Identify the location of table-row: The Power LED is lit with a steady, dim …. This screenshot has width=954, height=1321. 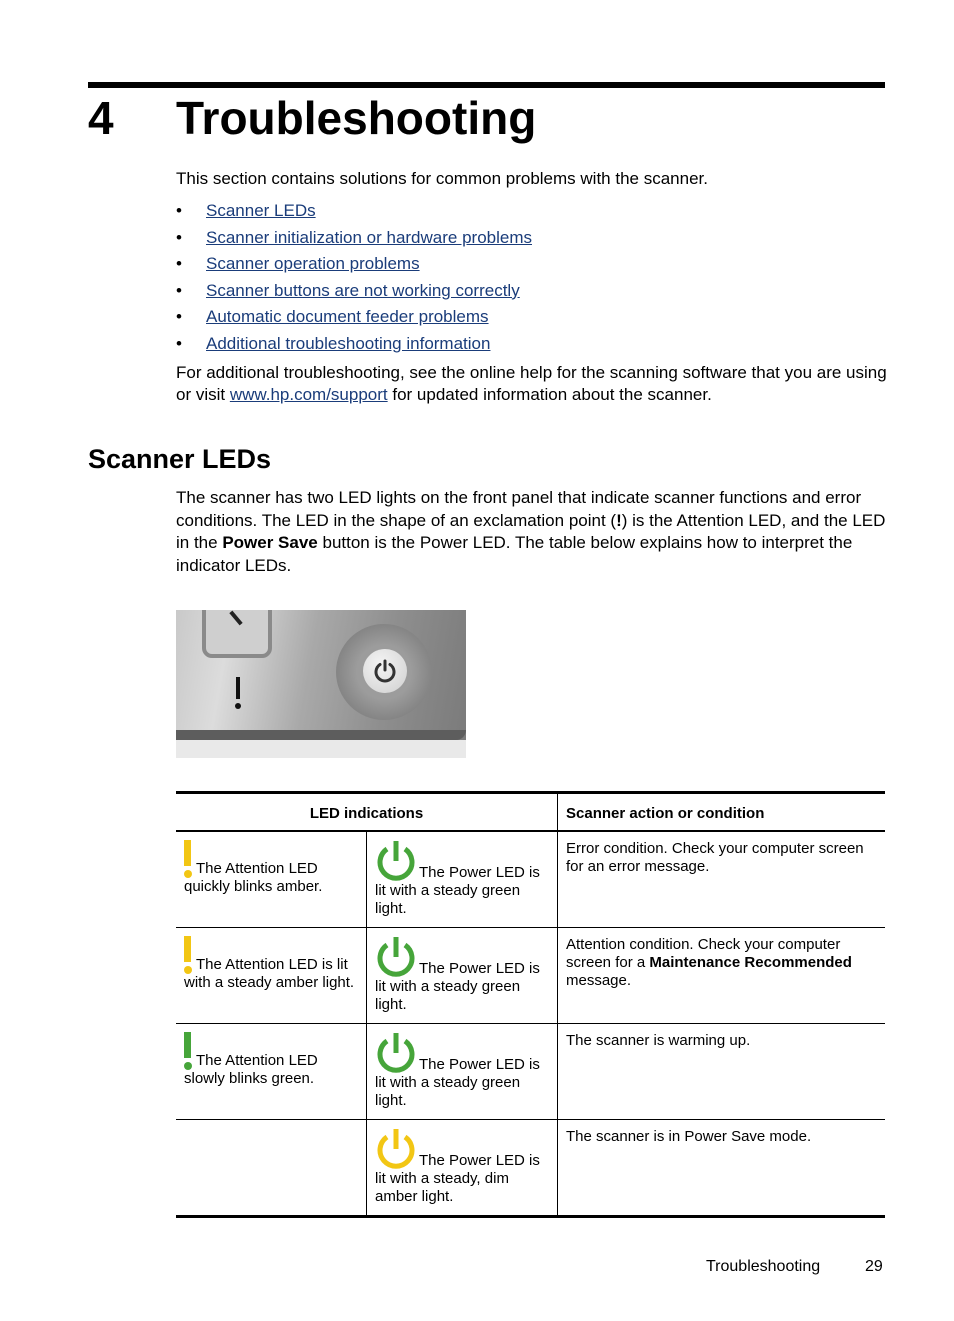
(530, 1168).